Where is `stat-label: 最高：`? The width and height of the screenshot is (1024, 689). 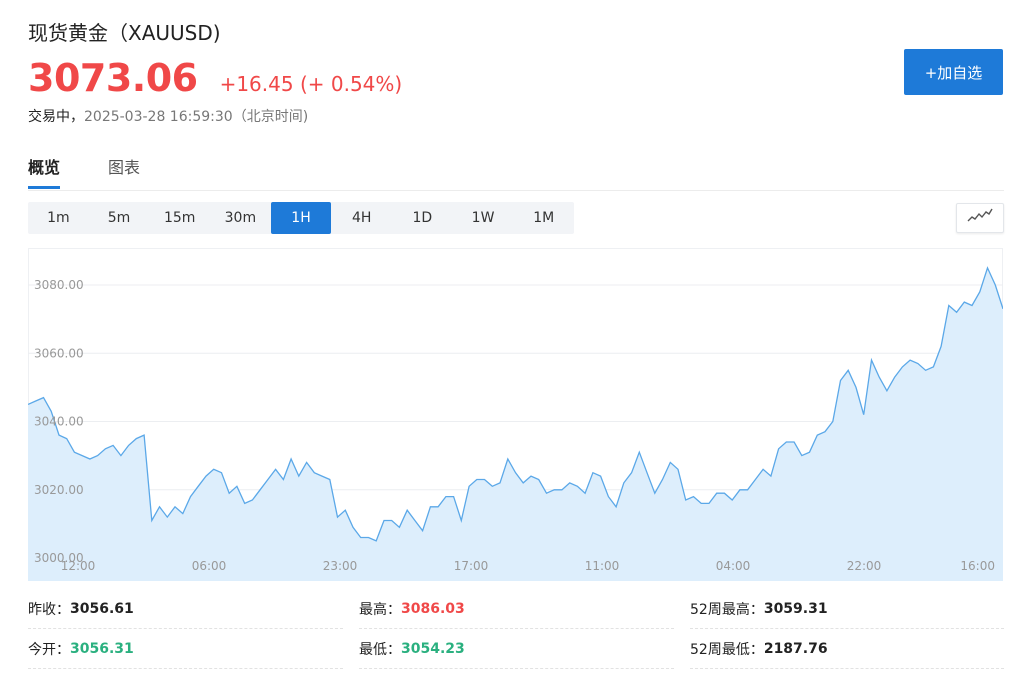 stat-label: 最高： is located at coordinates (380, 610).